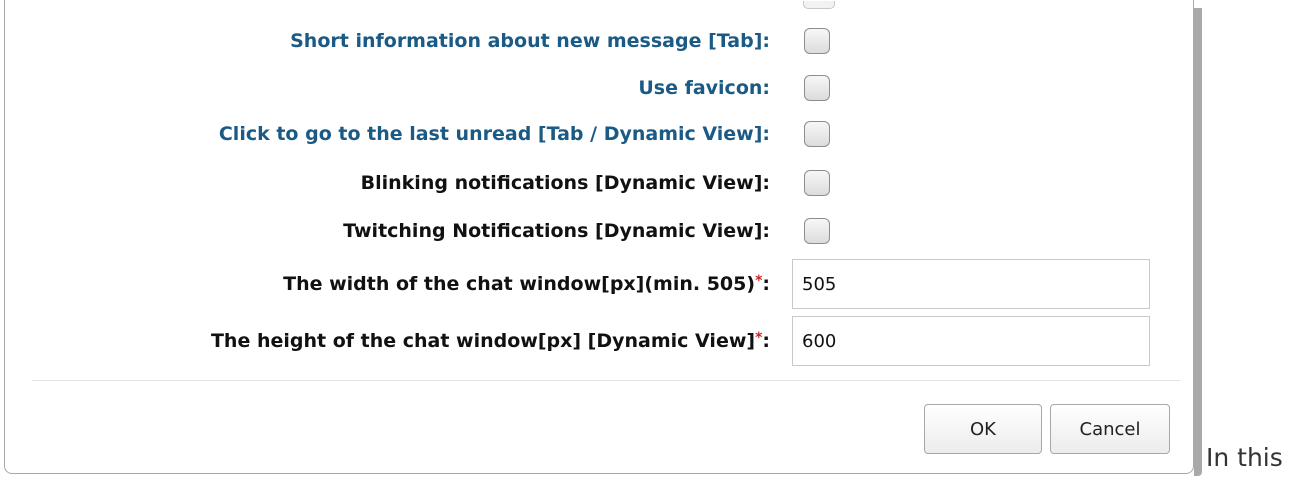  I want to click on ok-button: OK, so click(983, 429).